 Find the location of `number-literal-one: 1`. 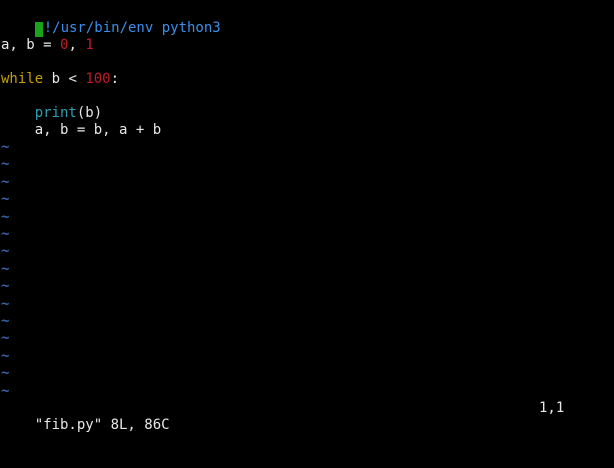

number-literal-one: 1 is located at coordinates (89, 45).